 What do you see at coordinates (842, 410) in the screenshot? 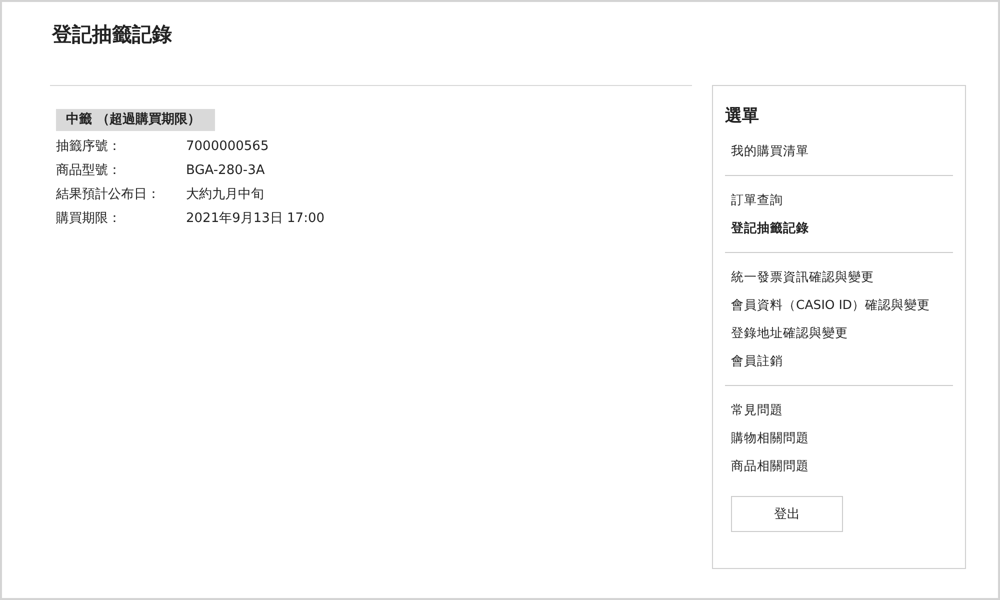
I see `menu-link: 常見問題` at bounding box center [842, 410].